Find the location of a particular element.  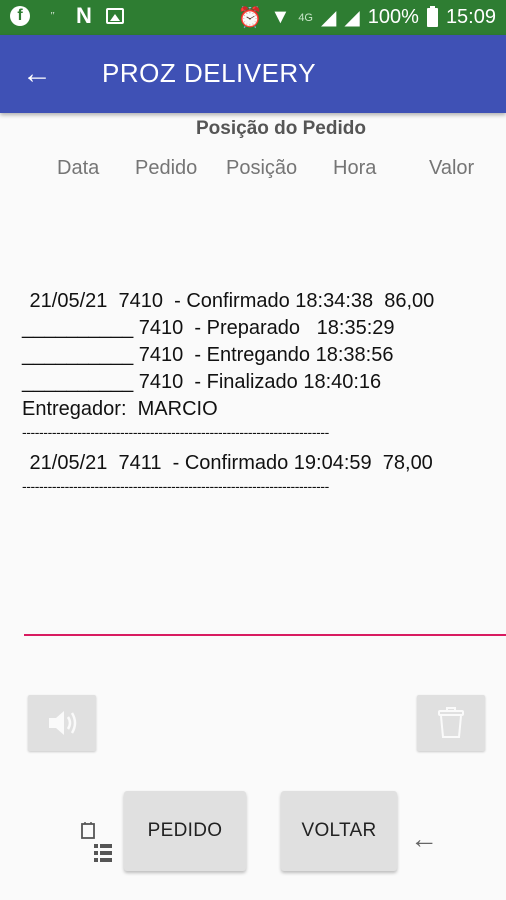

section-title: Posição do Pedido is located at coordinates (281, 128).